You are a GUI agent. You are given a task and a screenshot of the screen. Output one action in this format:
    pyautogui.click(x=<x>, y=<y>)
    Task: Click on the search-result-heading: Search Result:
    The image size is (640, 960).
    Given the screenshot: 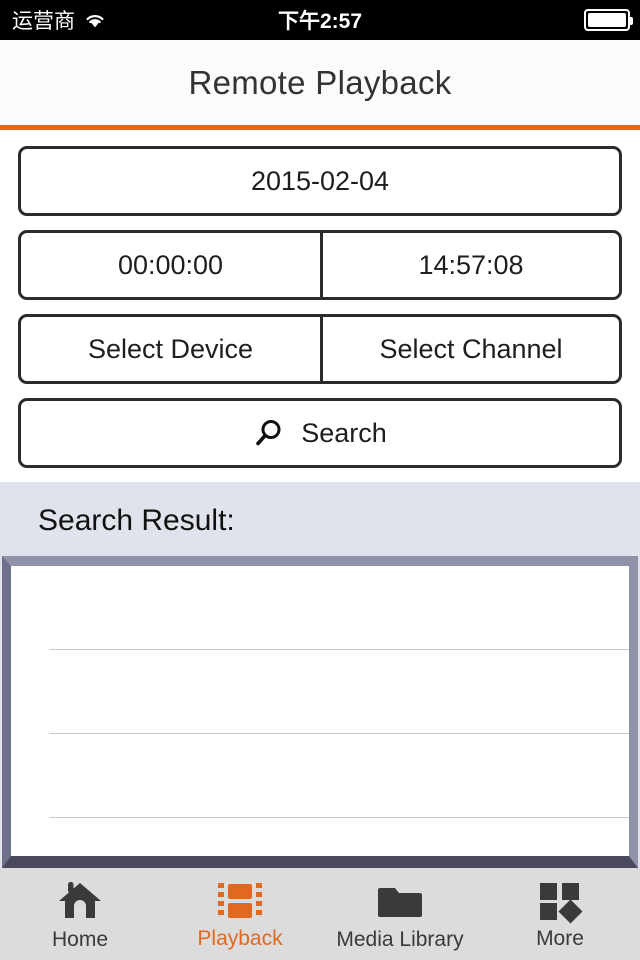 What is the action you would take?
    pyautogui.click(x=136, y=520)
    